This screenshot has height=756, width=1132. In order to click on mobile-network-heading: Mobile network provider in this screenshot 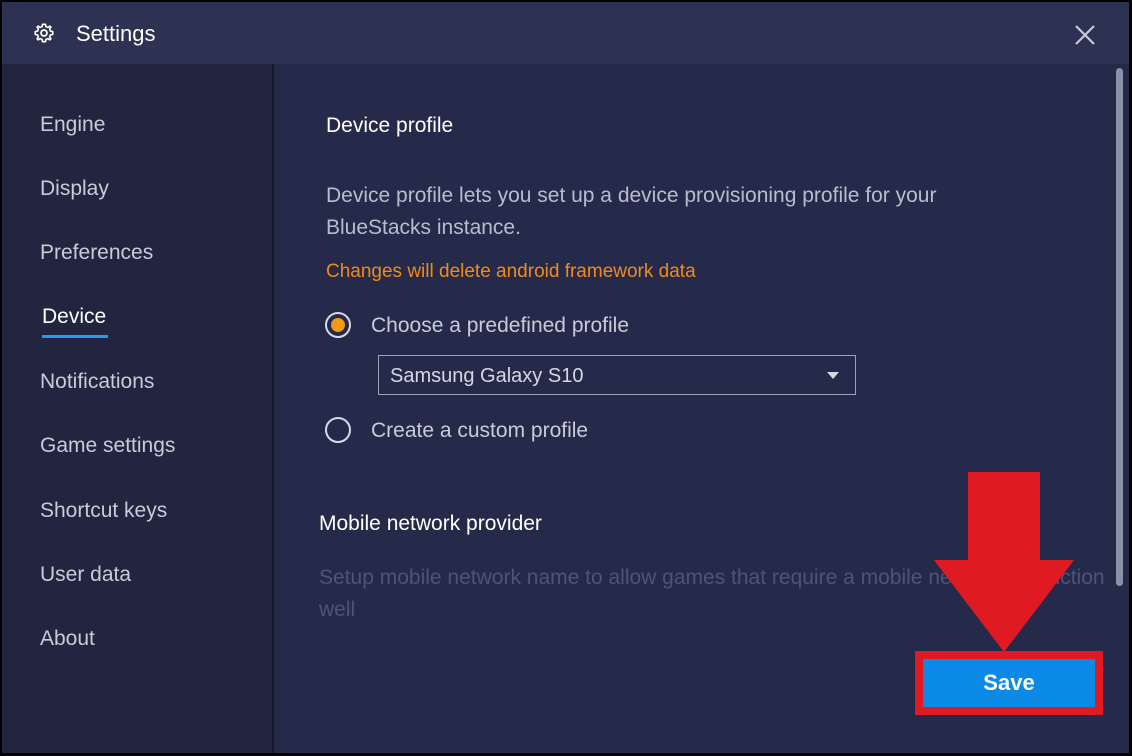, I will do `click(430, 523)`.